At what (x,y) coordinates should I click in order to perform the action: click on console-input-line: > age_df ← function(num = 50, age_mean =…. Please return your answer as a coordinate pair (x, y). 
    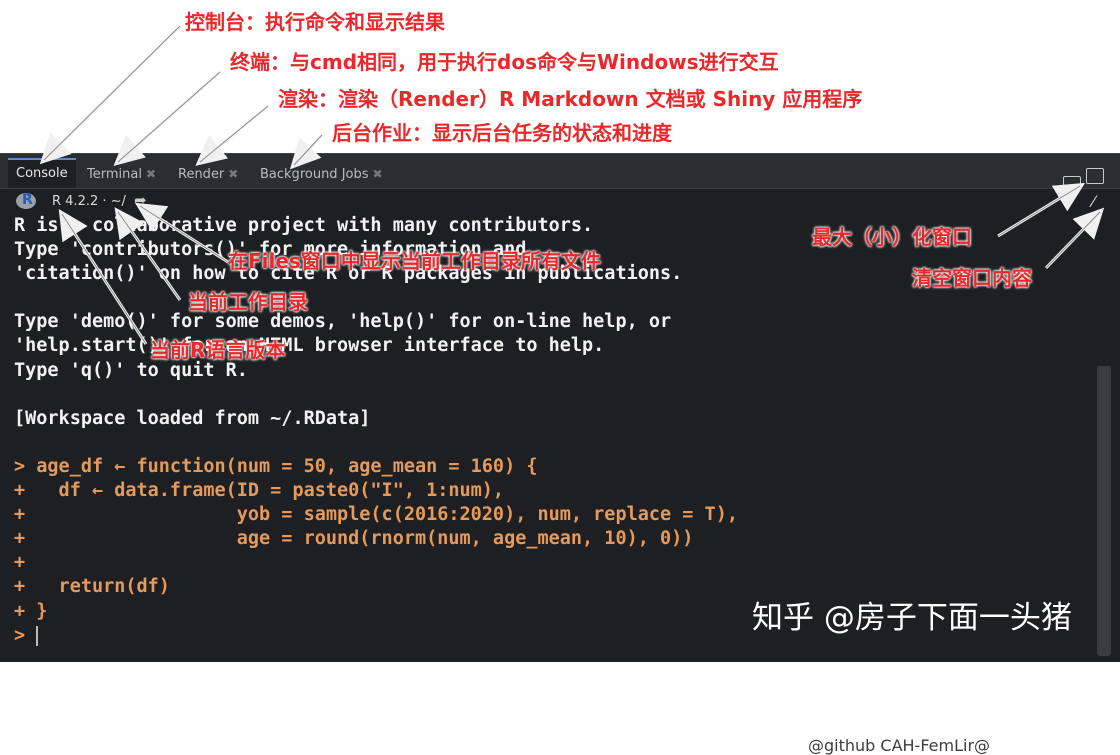
    Looking at the image, I should click on (276, 466).